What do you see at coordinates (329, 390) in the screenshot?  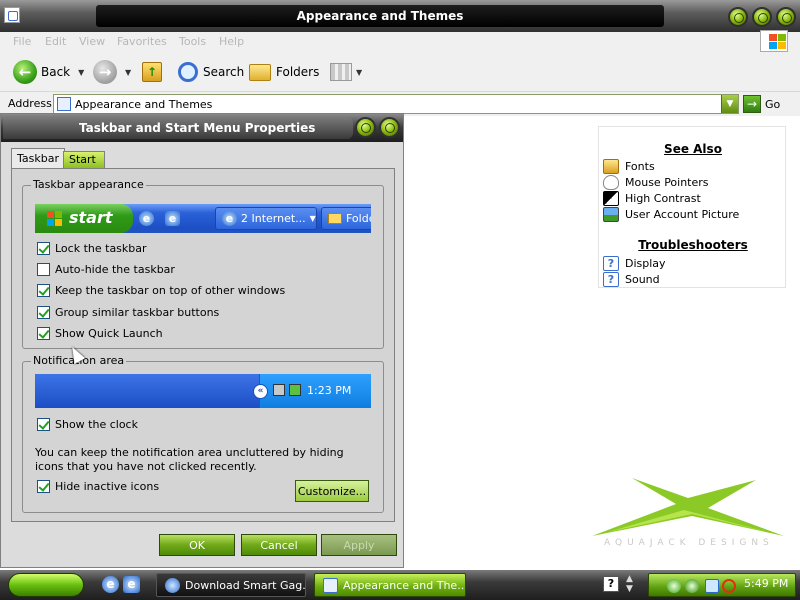 I see `preview-clock: 1:23 PM` at bounding box center [329, 390].